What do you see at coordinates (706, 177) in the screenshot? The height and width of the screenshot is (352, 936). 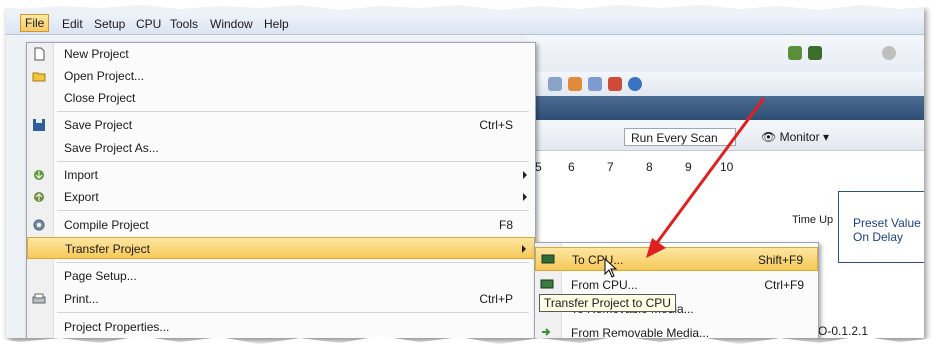 I see `annotation-arrow` at bounding box center [706, 177].